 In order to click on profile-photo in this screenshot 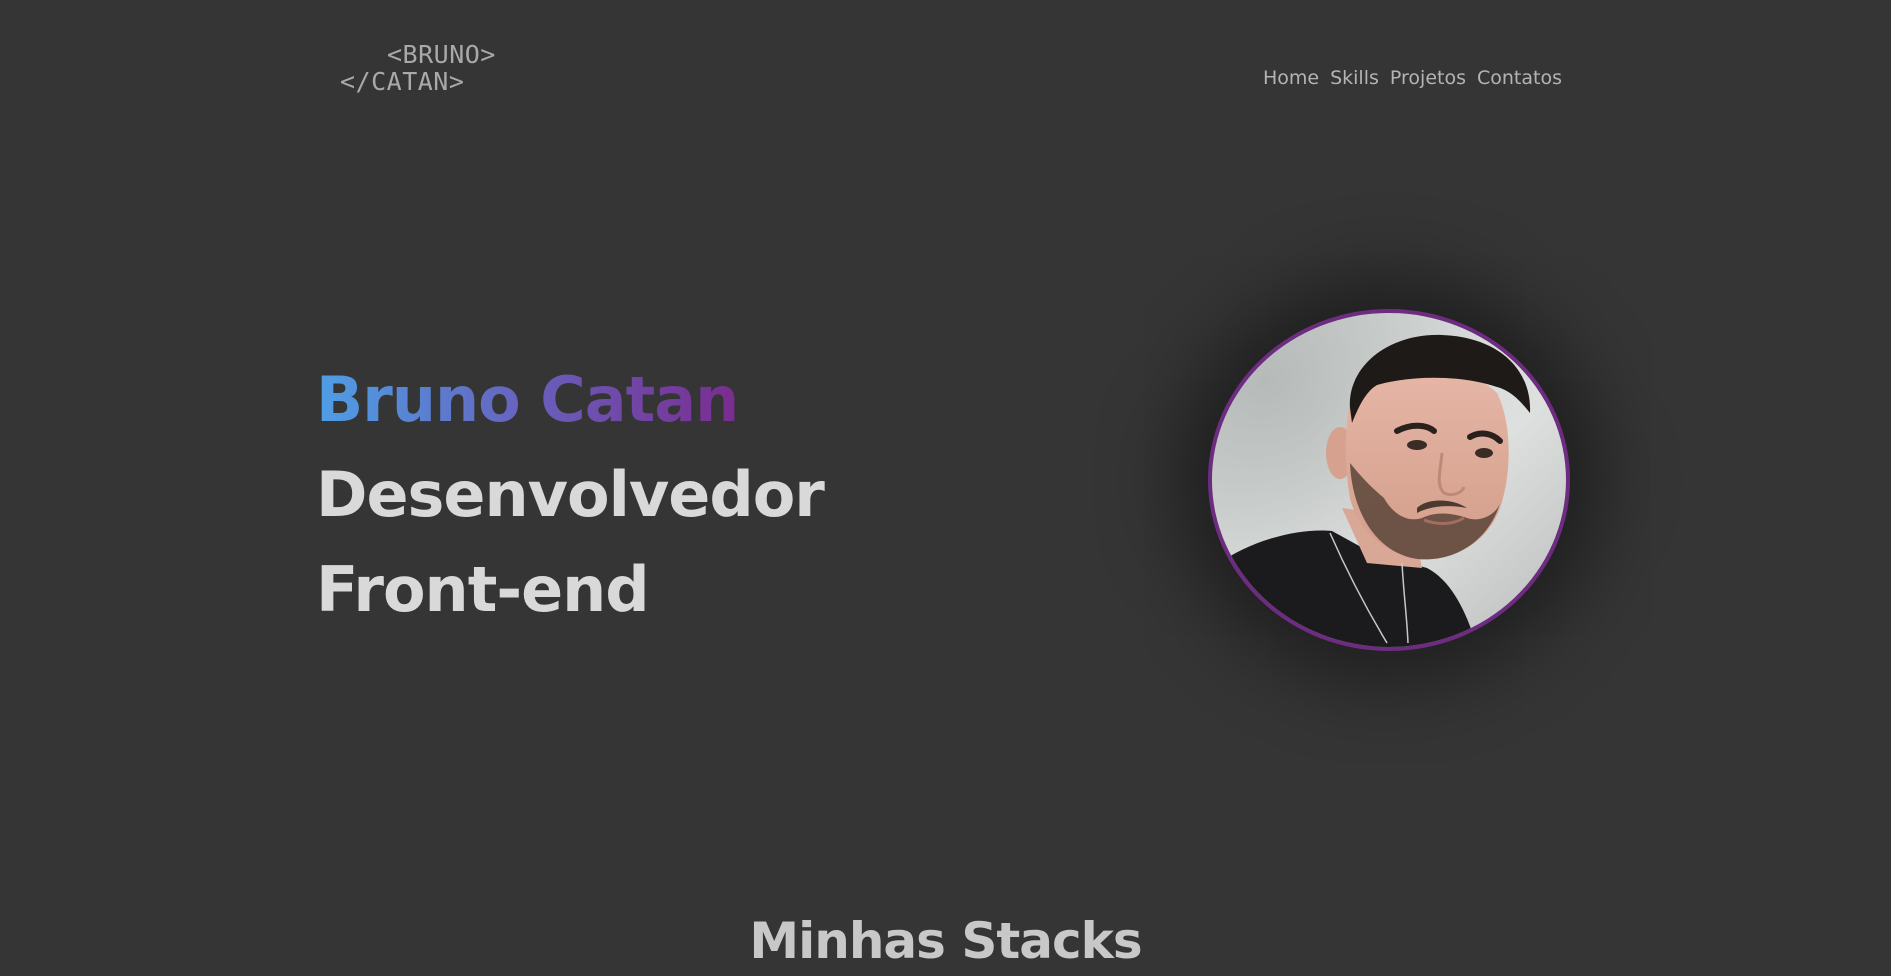, I will do `click(1389, 480)`.